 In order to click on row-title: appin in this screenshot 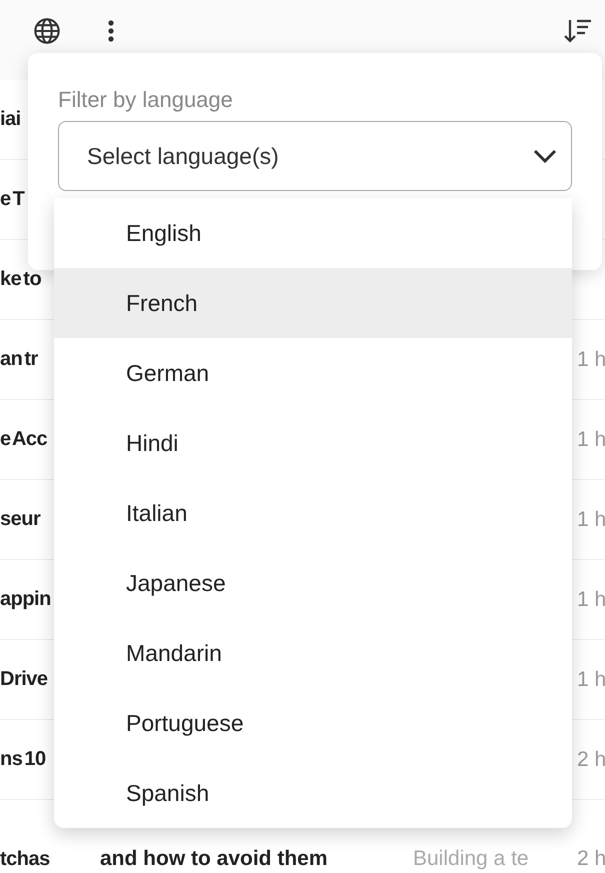, I will do `click(26, 599)`.